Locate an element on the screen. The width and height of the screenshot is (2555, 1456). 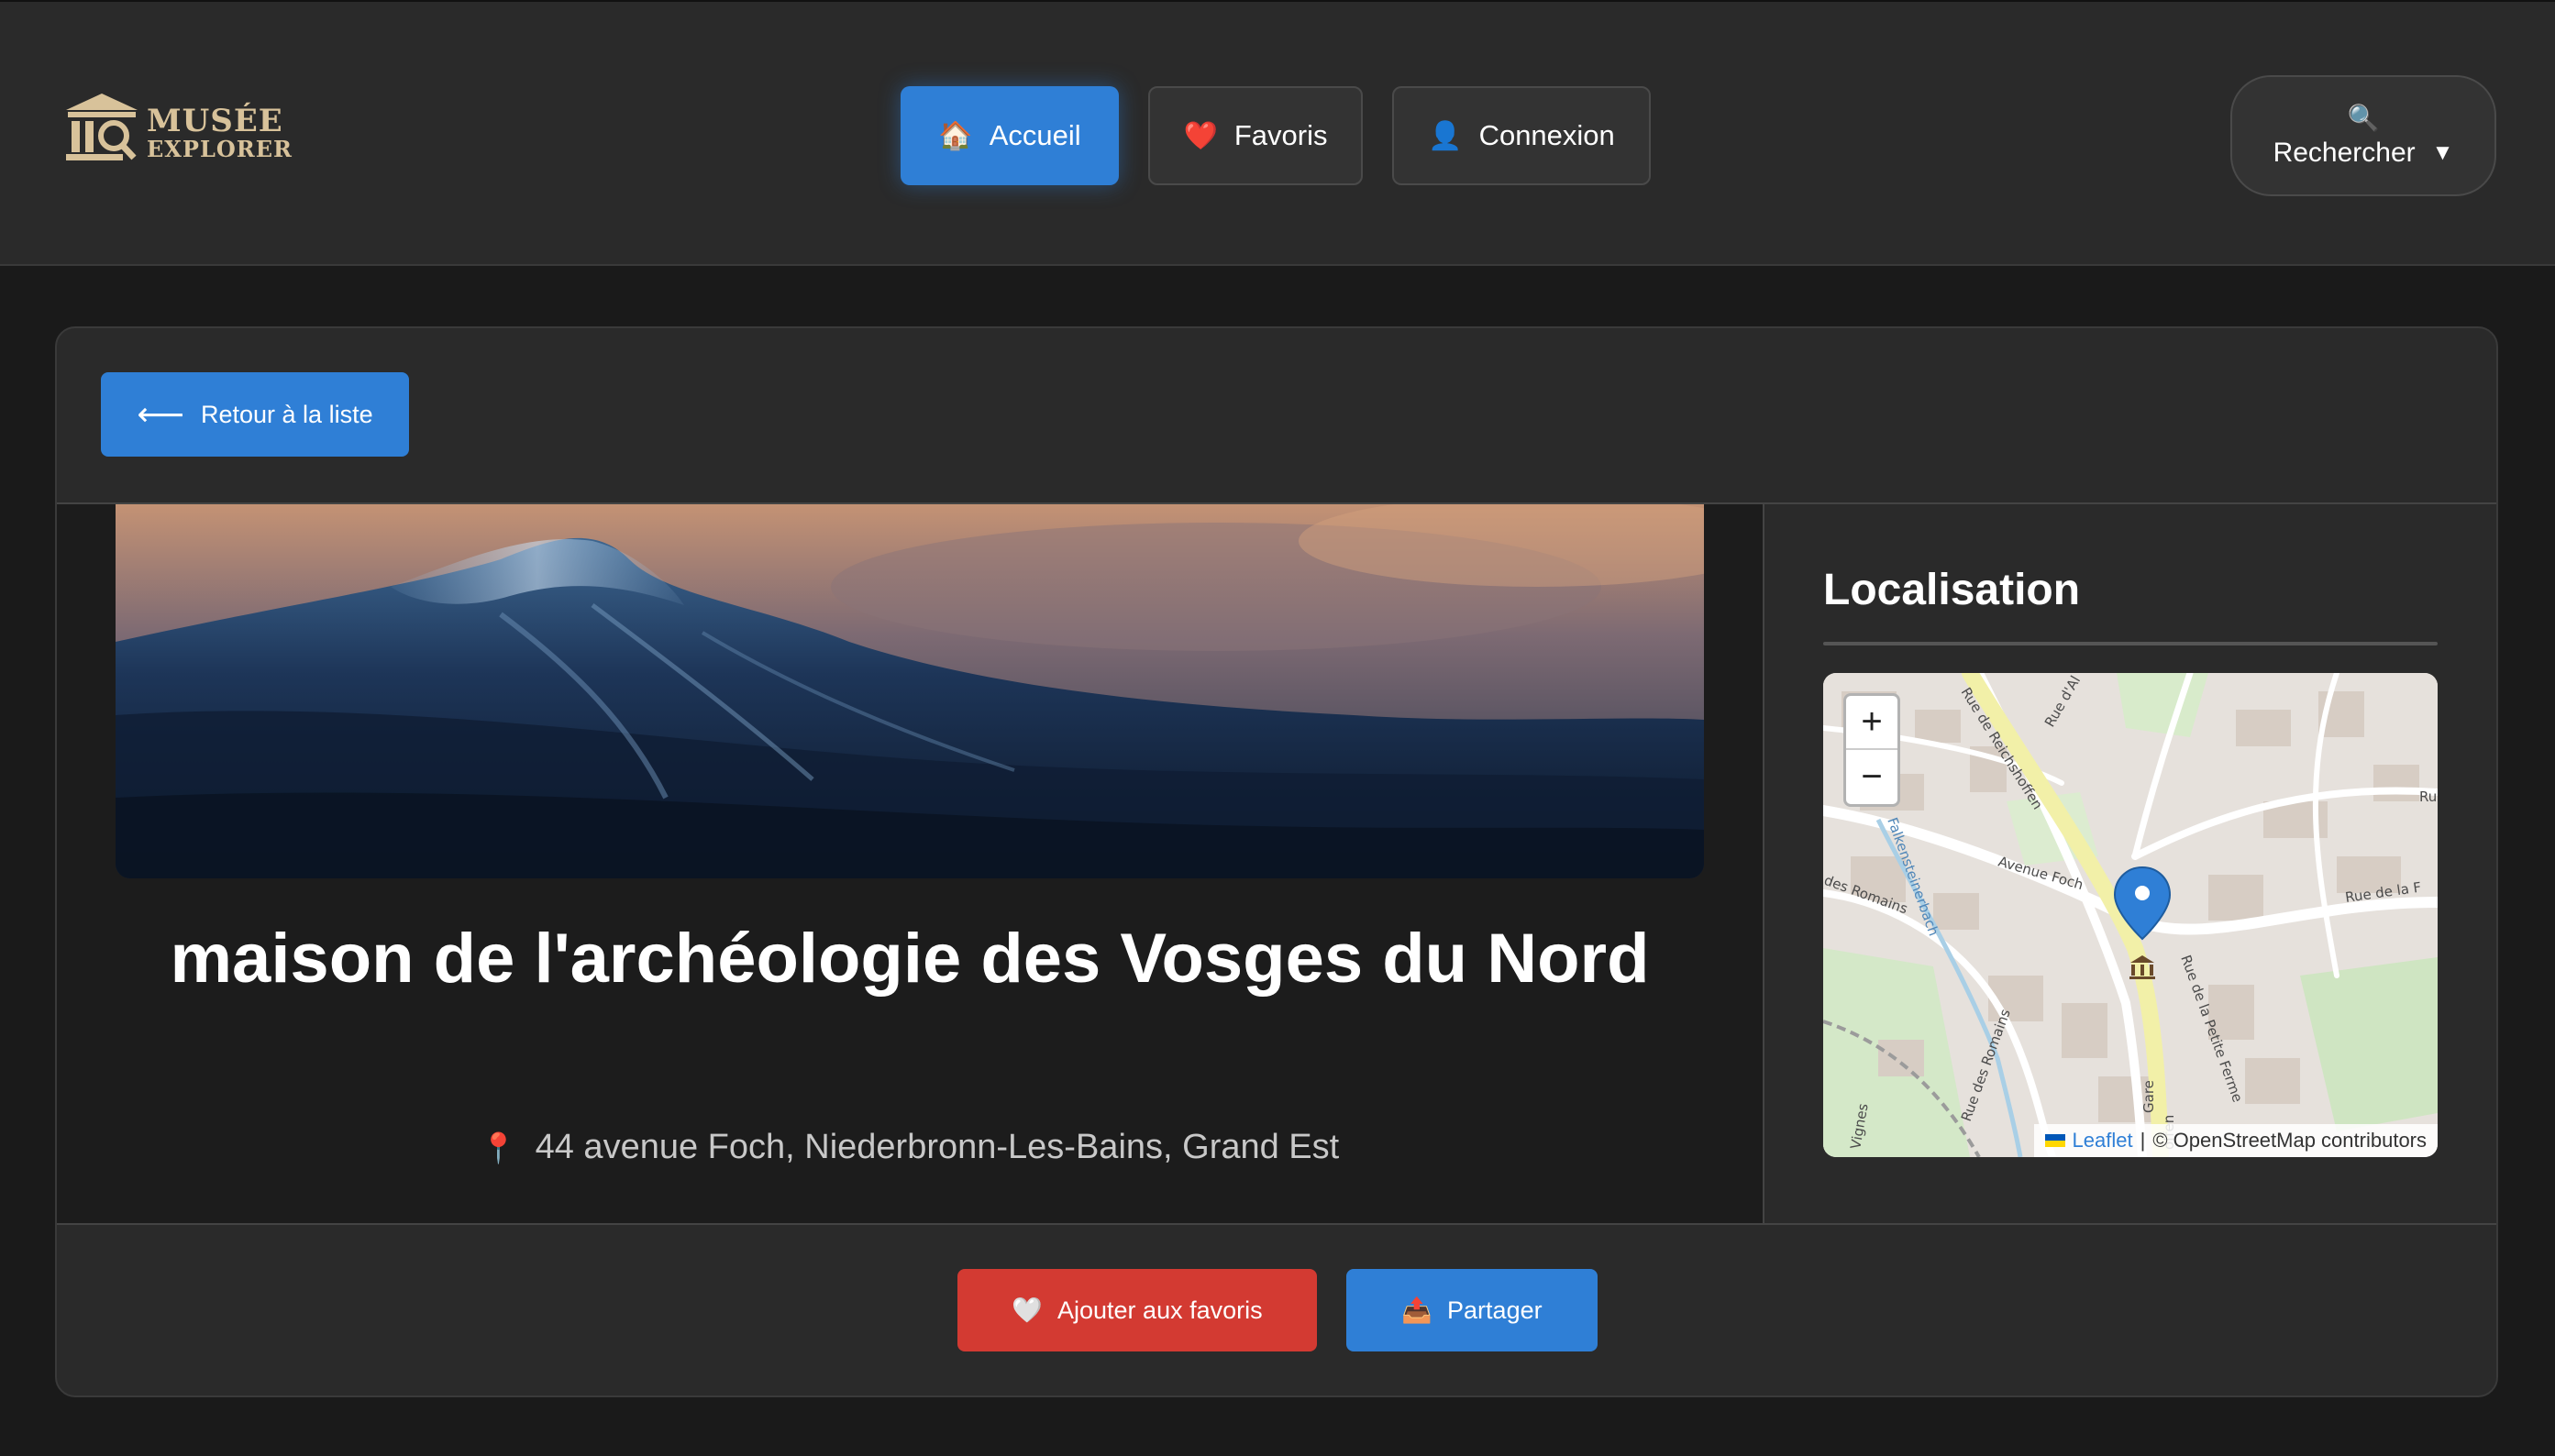
add-to-favorites-label: Ajouter aux favoris is located at coordinates (1160, 1310).